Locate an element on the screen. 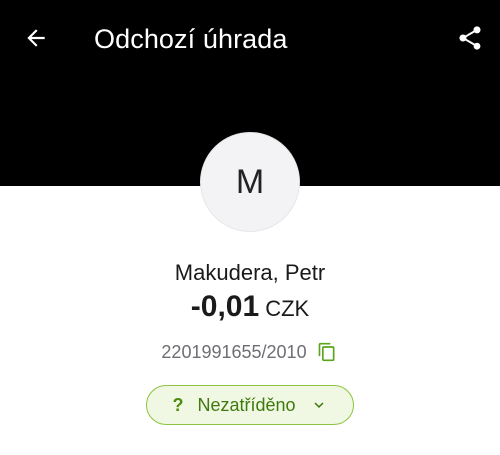 The image size is (500, 455). back-button is located at coordinates (36, 38).